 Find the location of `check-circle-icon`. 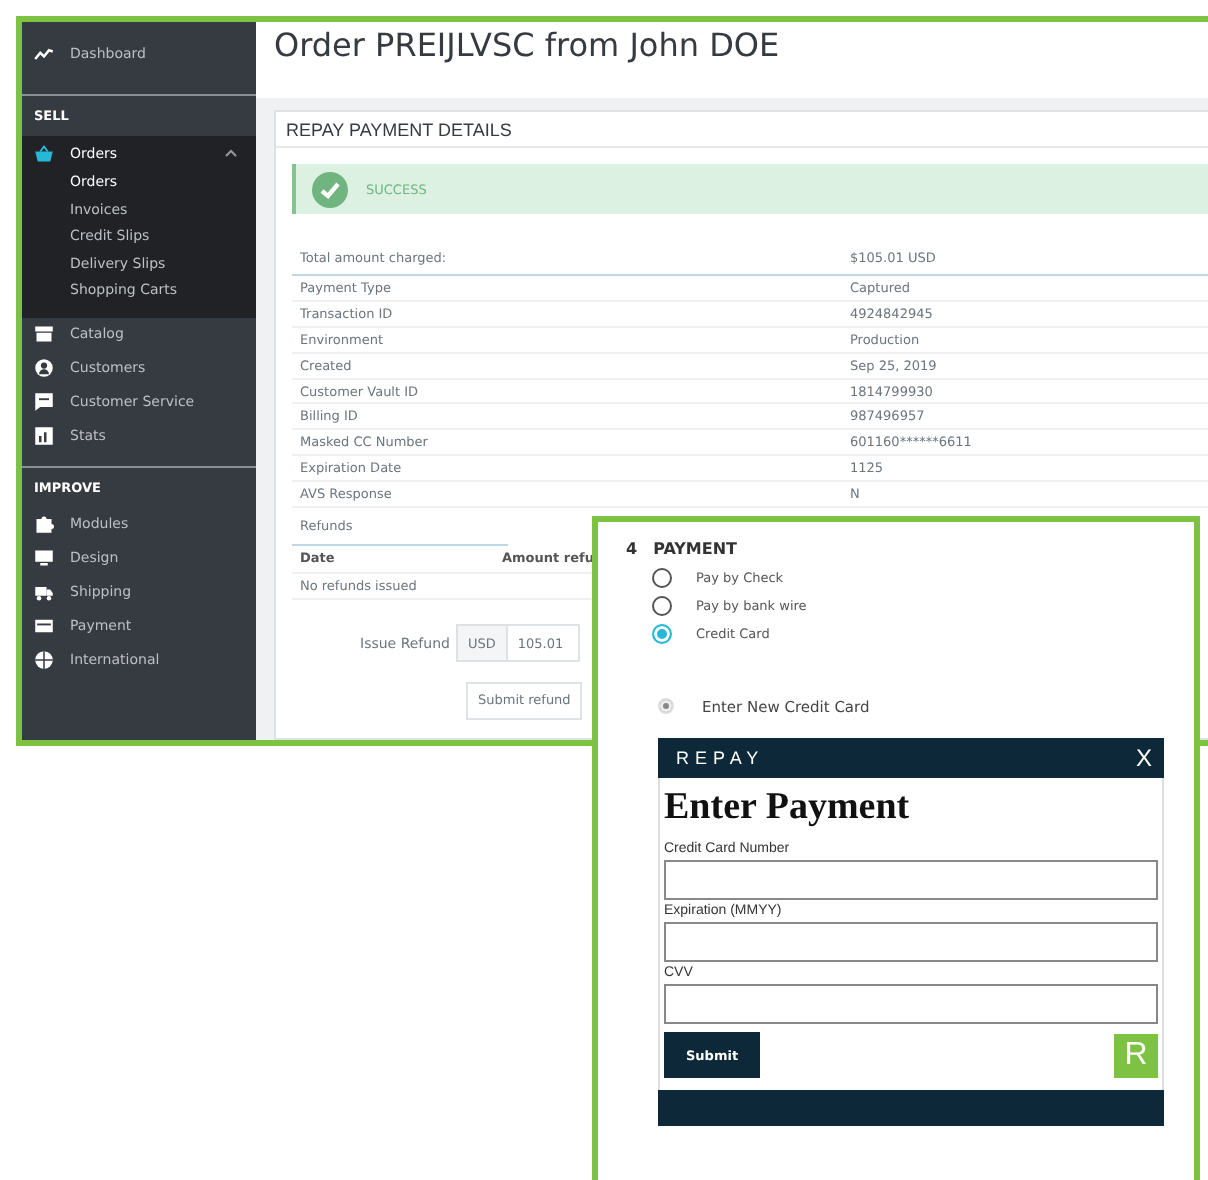

check-circle-icon is located at coordinates (330, 189).